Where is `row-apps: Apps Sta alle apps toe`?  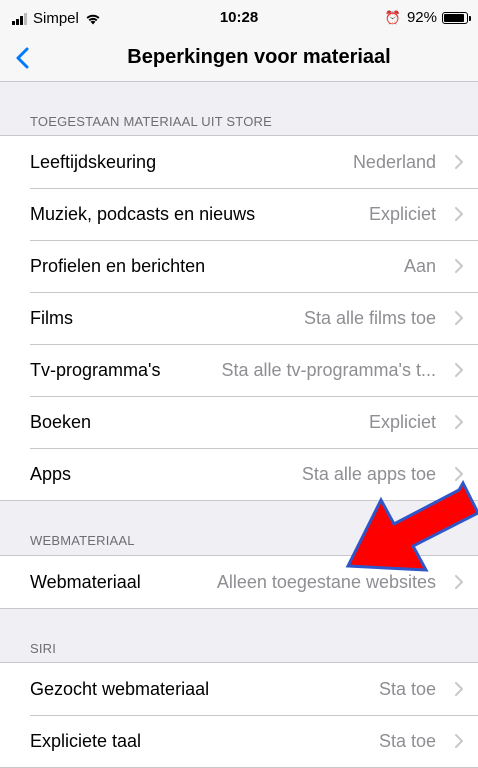
row-apps: Apps Sta alle apps toe is located at coordinates (239, 474).